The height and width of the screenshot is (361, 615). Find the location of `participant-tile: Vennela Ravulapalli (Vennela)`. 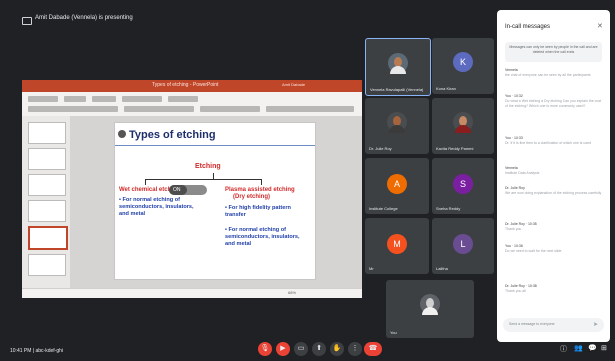

participant-tile: Vennela Ravulapalli (Vennela) is located at coordinates (398, 67).